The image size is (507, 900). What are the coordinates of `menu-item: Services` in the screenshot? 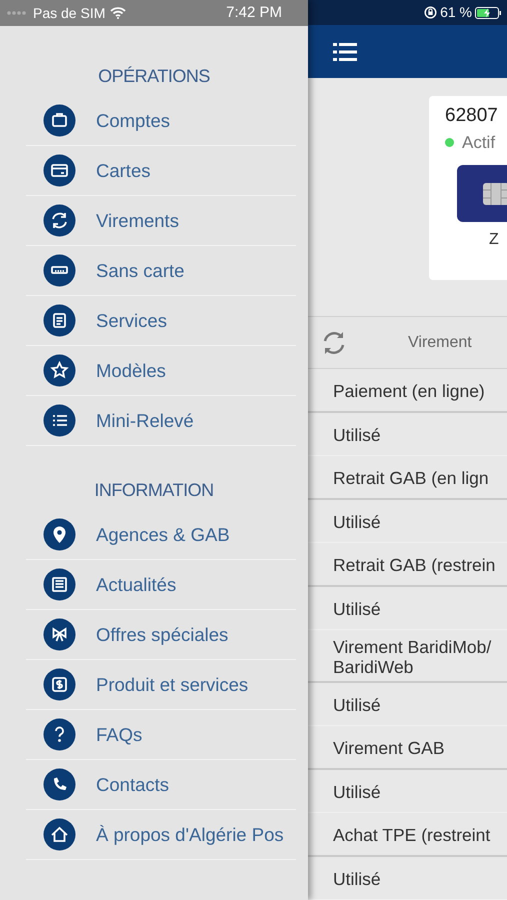 It's located at (161, 321).